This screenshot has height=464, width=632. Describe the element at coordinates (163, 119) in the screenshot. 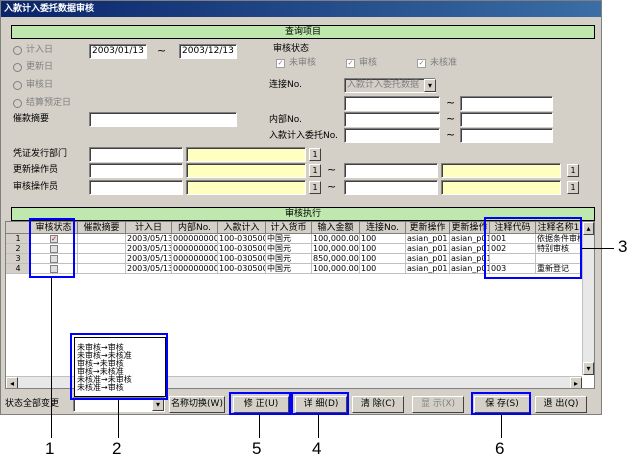

I see `reminder-summary-field` at that location.